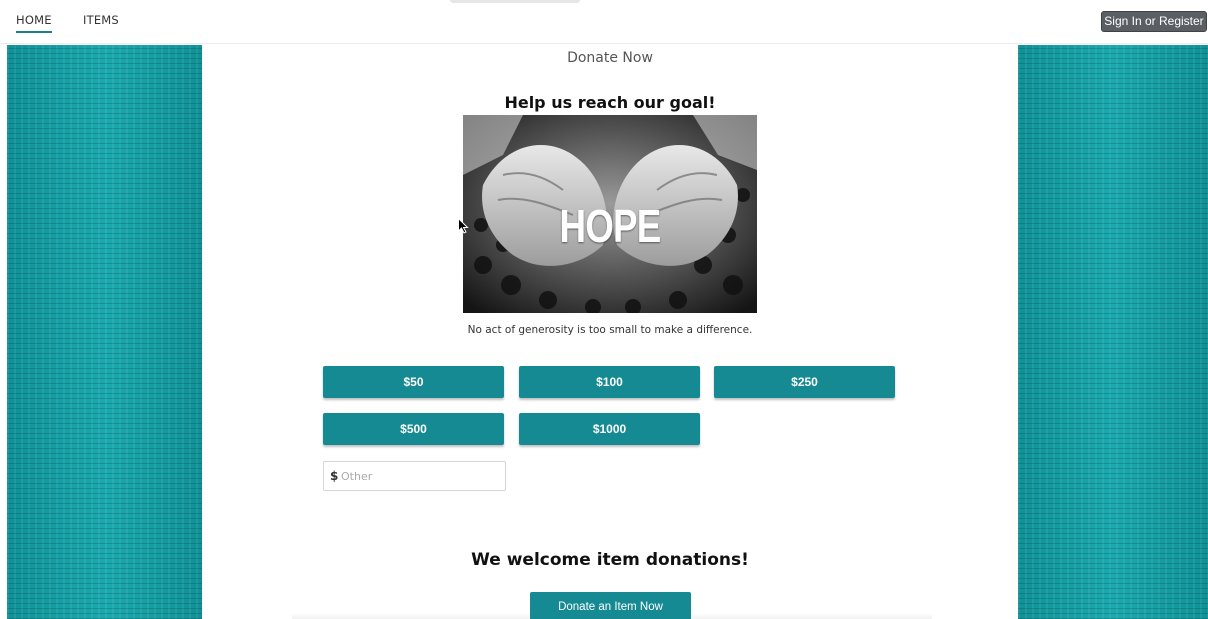 The height and width of the screenshot is (619, 1208). What do you see at coordinates (610, 605) in the screenshot?
I see `donate-item-button: Donate an Item Now` at bounding box center [610, 605].